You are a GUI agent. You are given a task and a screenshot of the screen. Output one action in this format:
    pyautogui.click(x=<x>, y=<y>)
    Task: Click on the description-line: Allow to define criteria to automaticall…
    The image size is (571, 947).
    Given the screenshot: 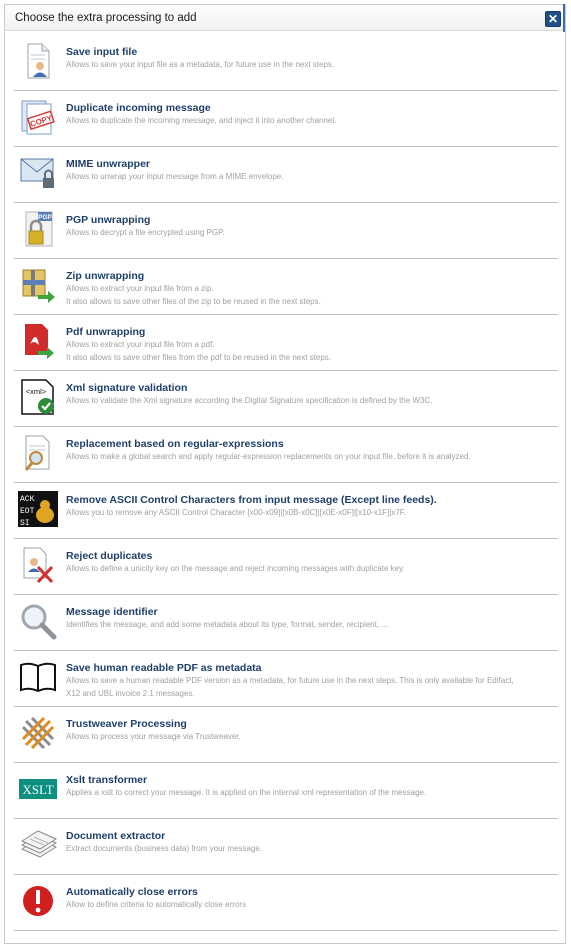 What is the action you would take?
    pyautogui.click(x=156, y=904)
    